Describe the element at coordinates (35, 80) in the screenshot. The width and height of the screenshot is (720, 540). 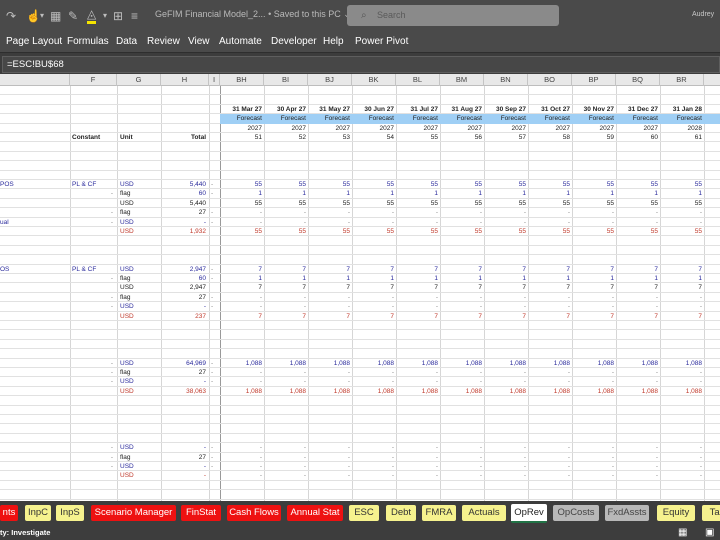
I see `column-header-e` at that location.